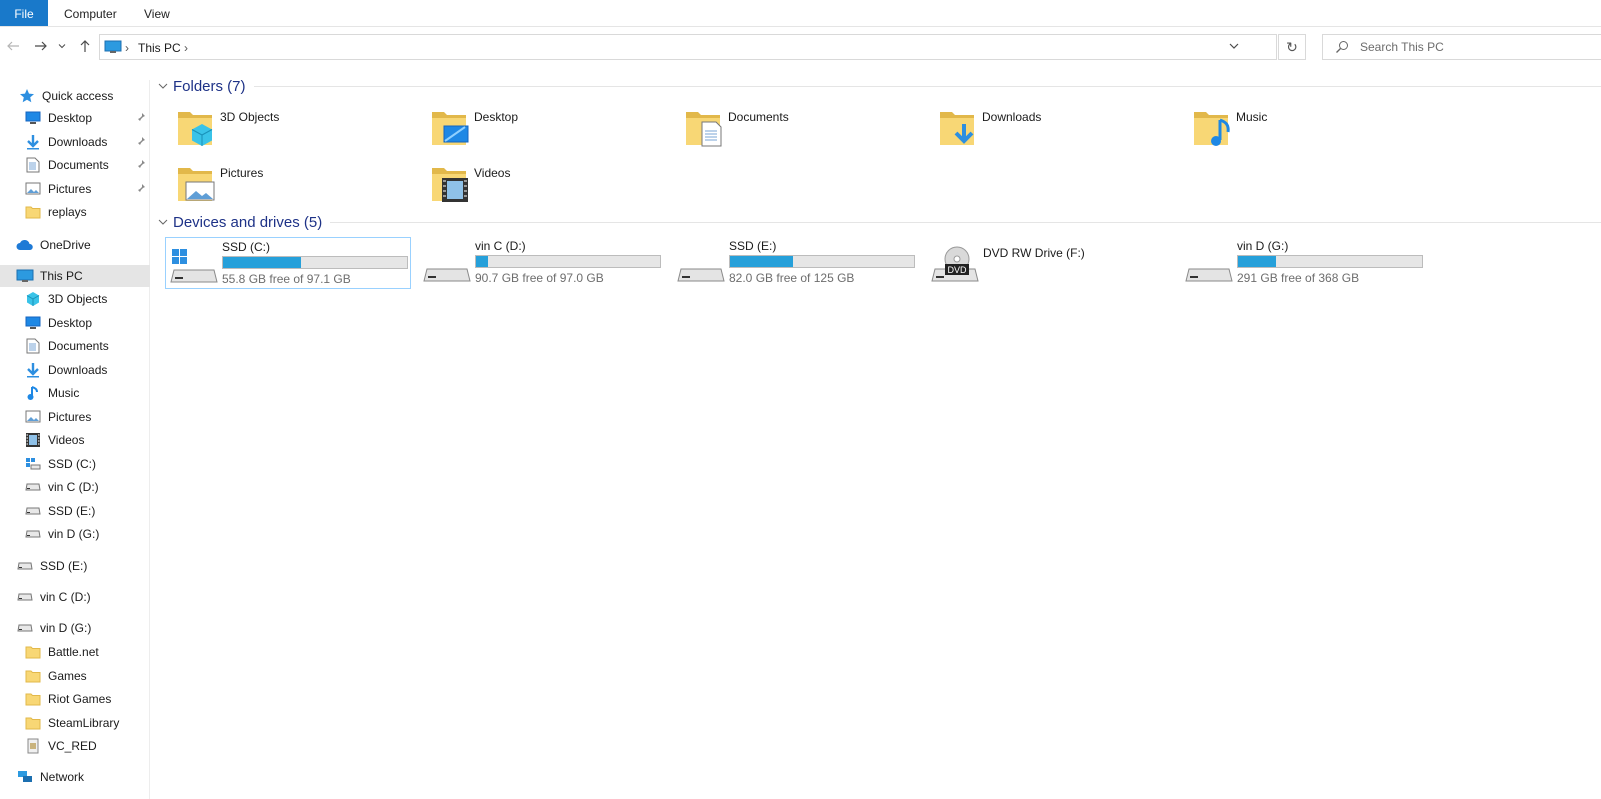  I want to click on downloads-folder-icon, so click(958, 126).